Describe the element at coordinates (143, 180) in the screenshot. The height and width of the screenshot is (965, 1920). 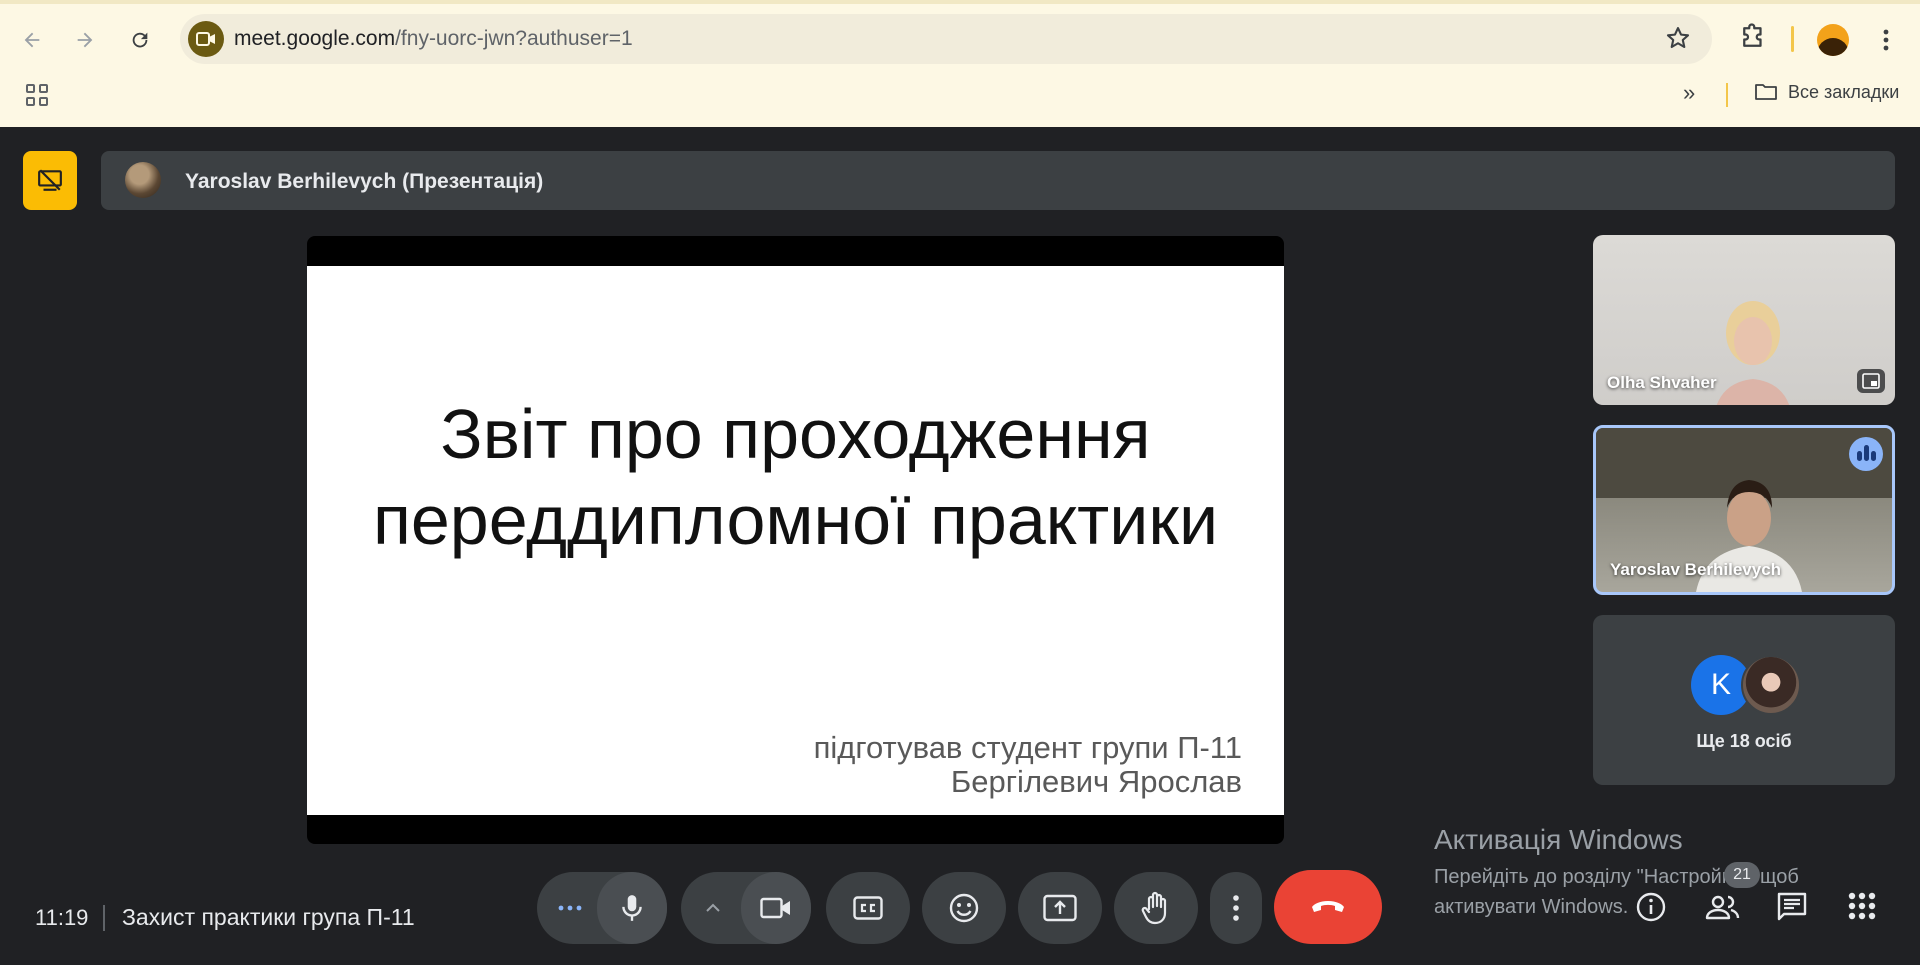
I see `presenter-avatar` at that location.